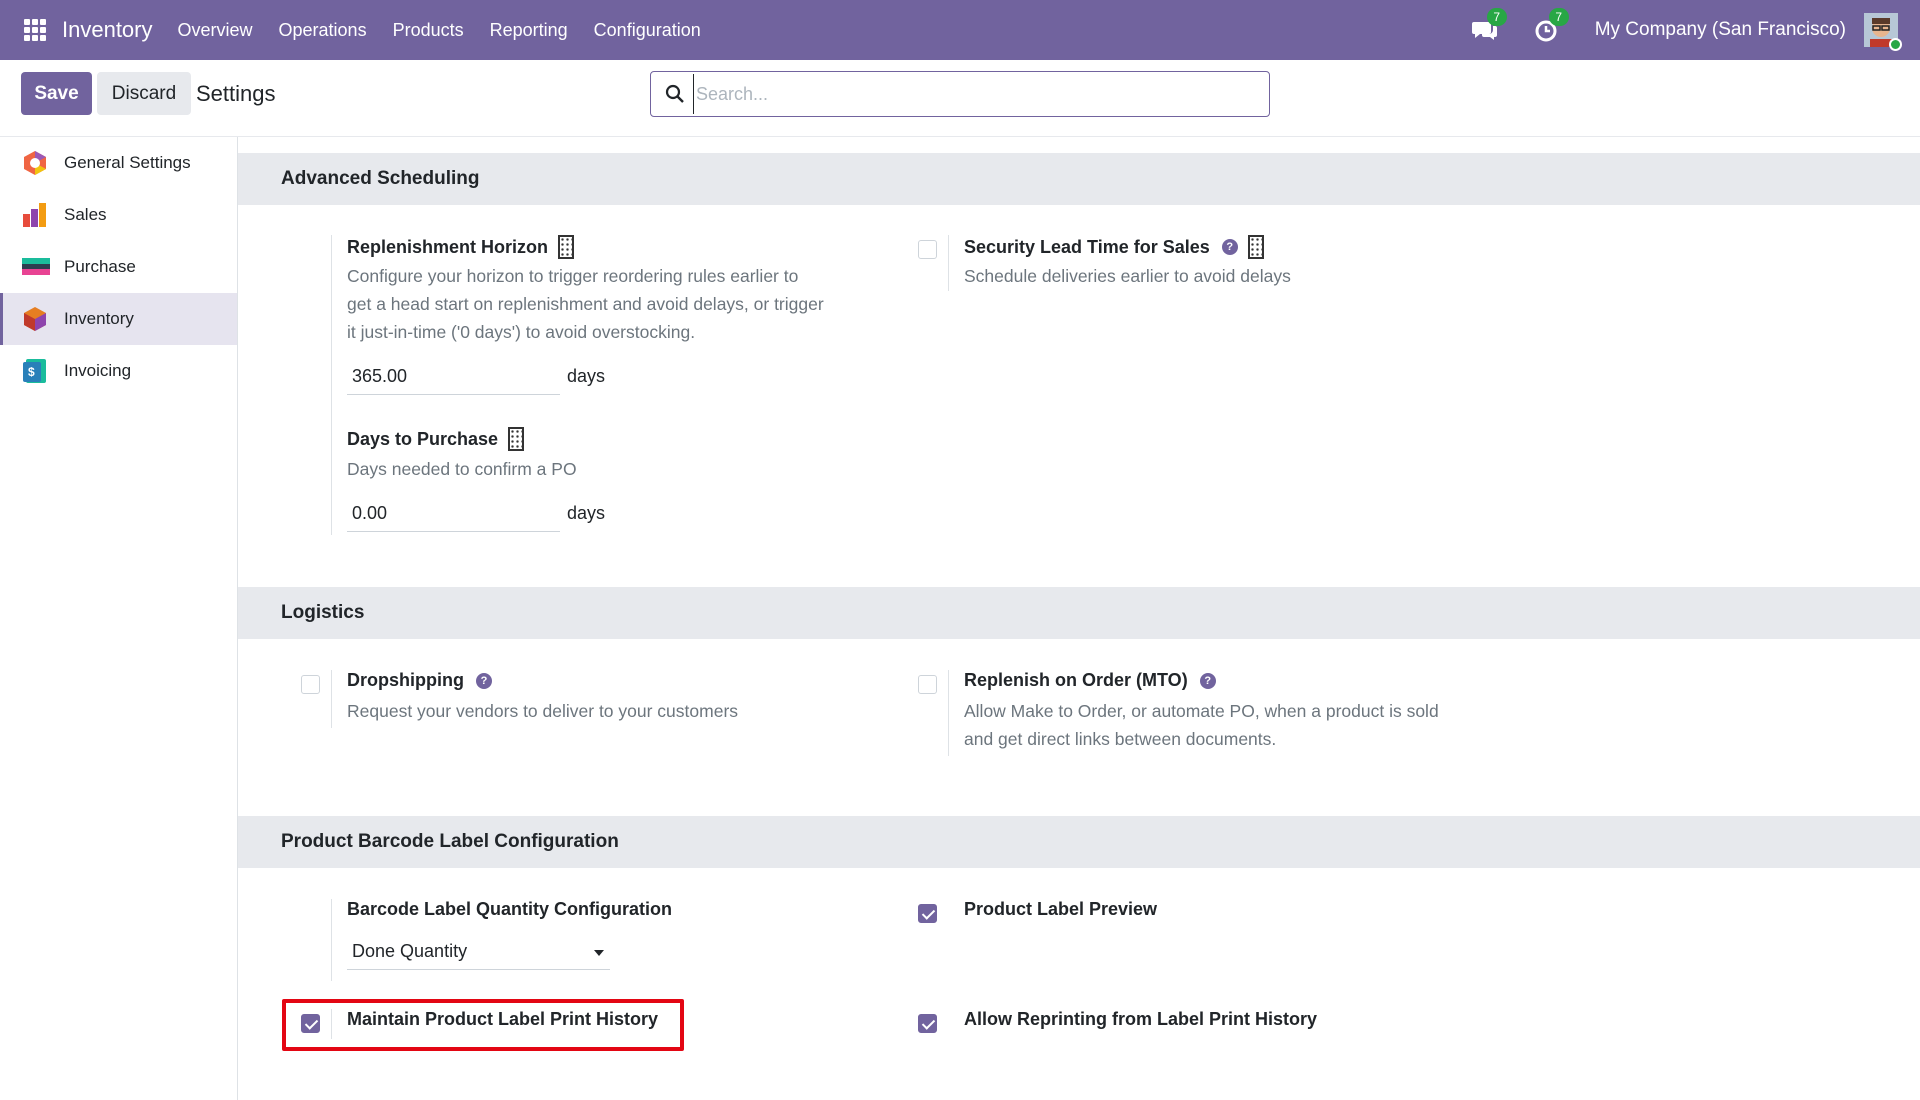 Image resolution: width=1920 pixels, height=1100 pixels. Describe the element at coordinates (647, 30) in the screenshot. I see `menu-configuration: Configuration` at that location.